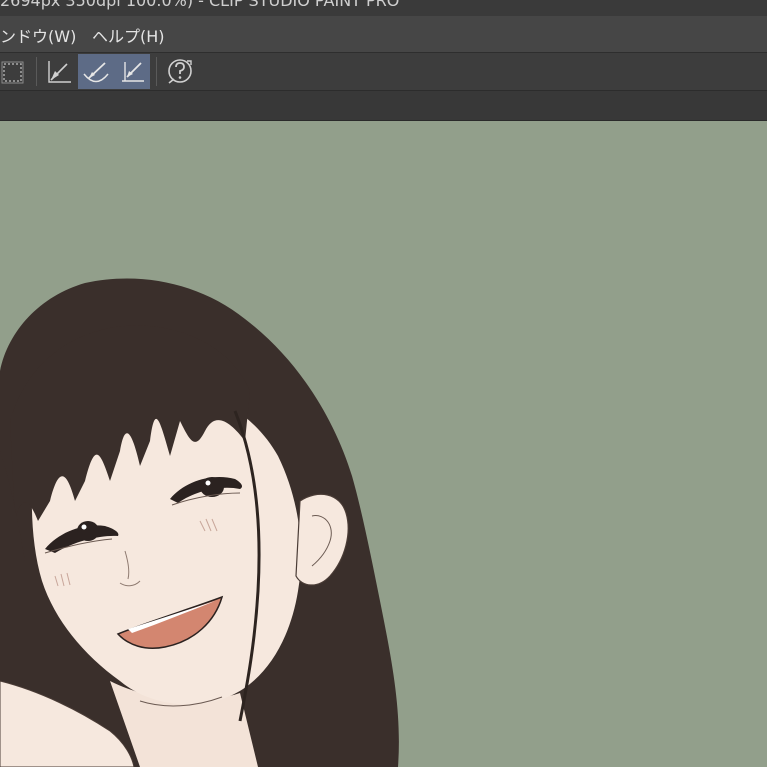  Describe the element at coordinates (383, 34) in the screenshot. I see `menu-bar: ンドウ(W) ヘルプ(H)` at that location.